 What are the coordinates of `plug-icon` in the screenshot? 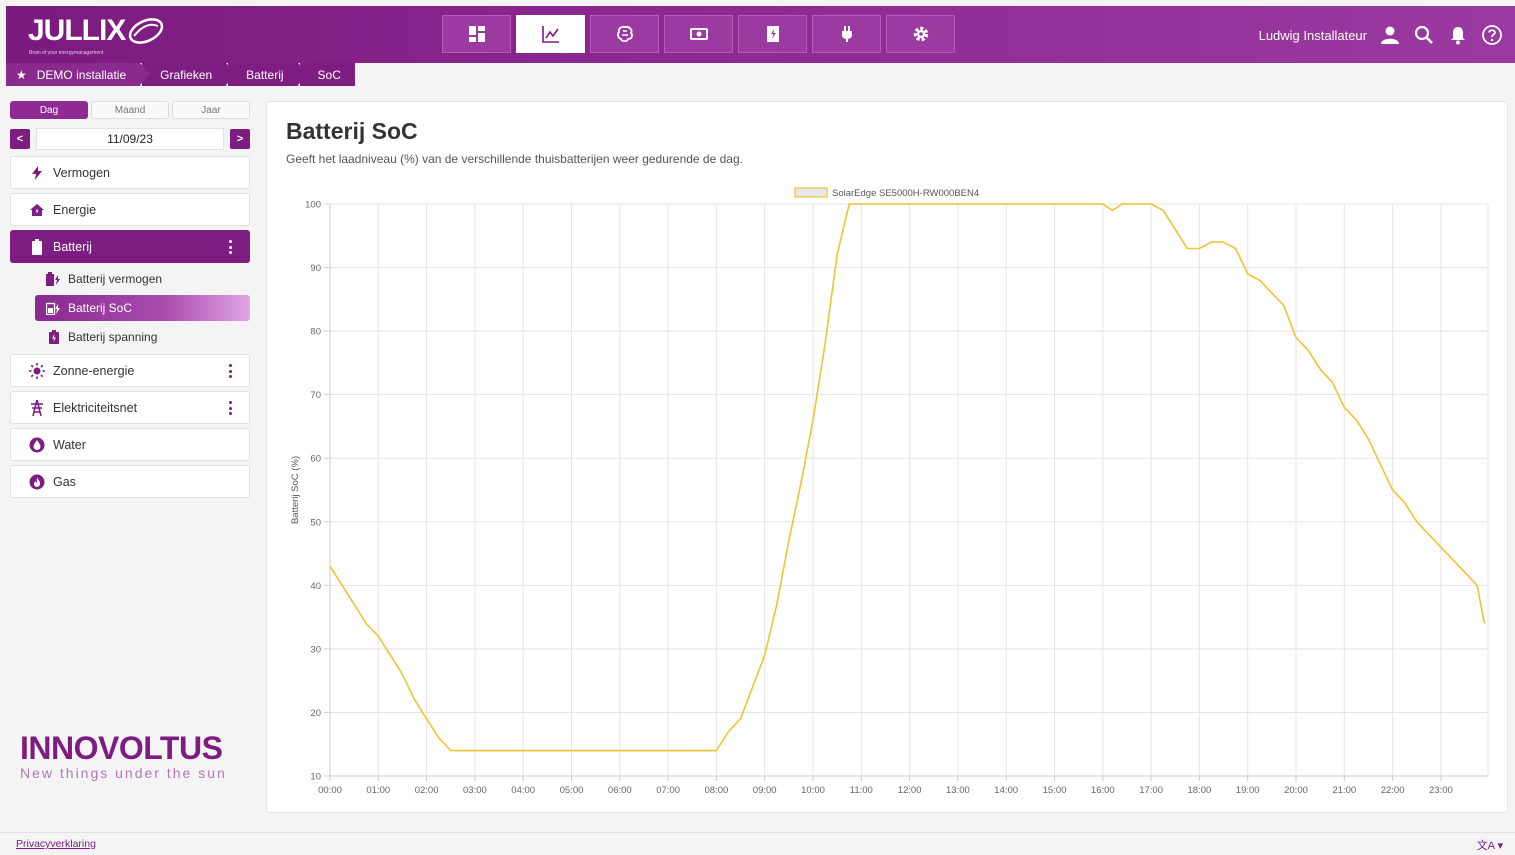 It's located at (846, 34).